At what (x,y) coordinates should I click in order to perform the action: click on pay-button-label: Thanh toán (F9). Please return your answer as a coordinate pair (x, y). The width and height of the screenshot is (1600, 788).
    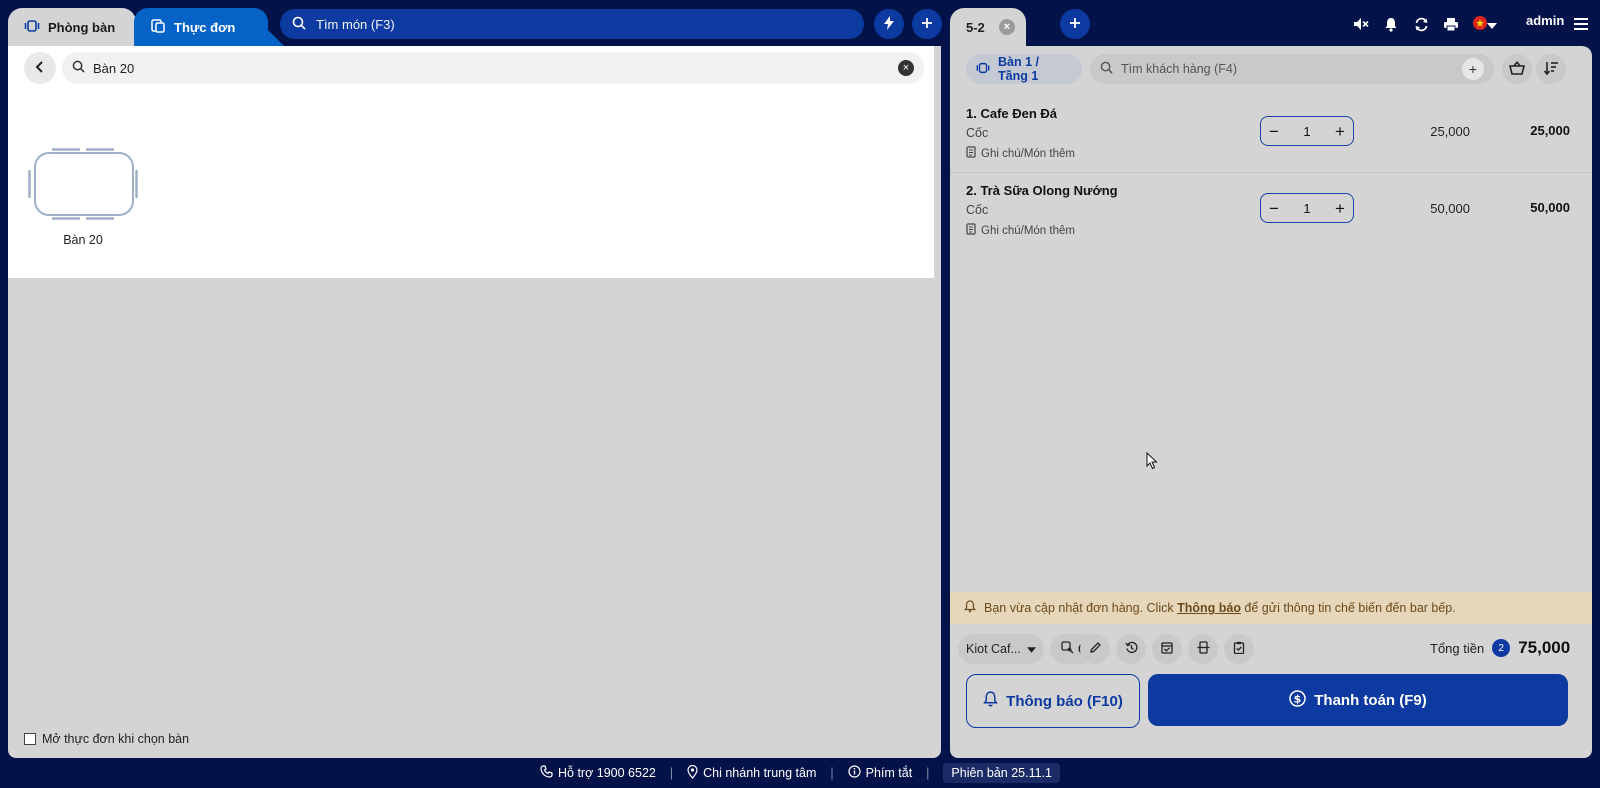
    Looking at the image, I should click on (1370, 700).